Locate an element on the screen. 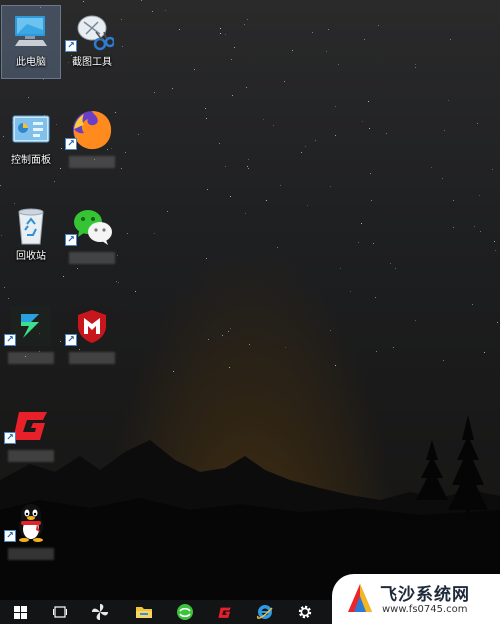 The image size is (500, 624). taskbar-green-browser is located at coordinates (185, 612).